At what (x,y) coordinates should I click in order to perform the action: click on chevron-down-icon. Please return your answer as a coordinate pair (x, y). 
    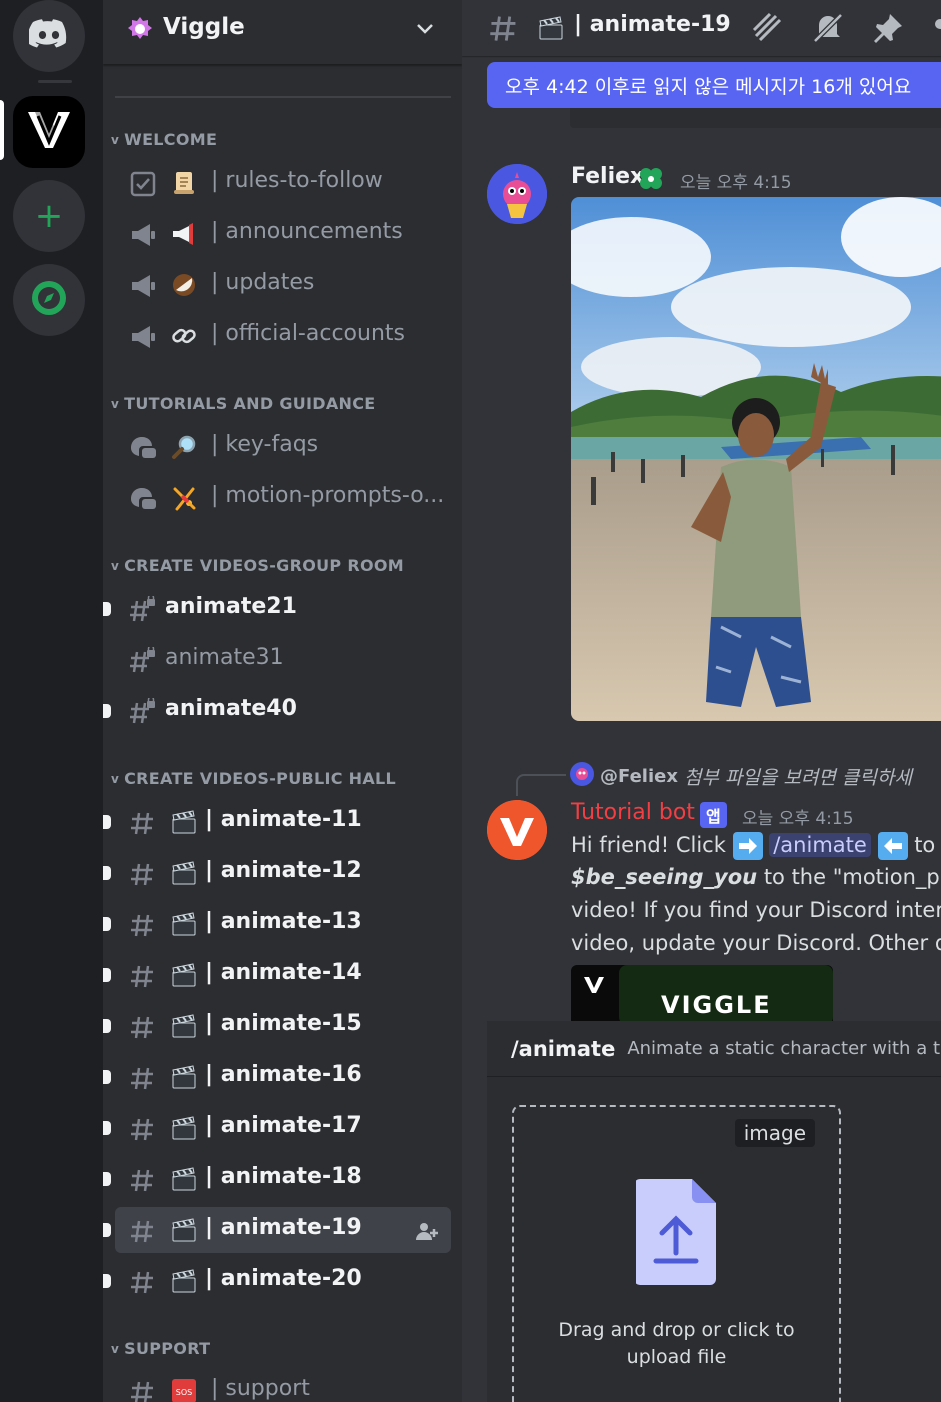
    Looking at the image, I should click on (425, 30).